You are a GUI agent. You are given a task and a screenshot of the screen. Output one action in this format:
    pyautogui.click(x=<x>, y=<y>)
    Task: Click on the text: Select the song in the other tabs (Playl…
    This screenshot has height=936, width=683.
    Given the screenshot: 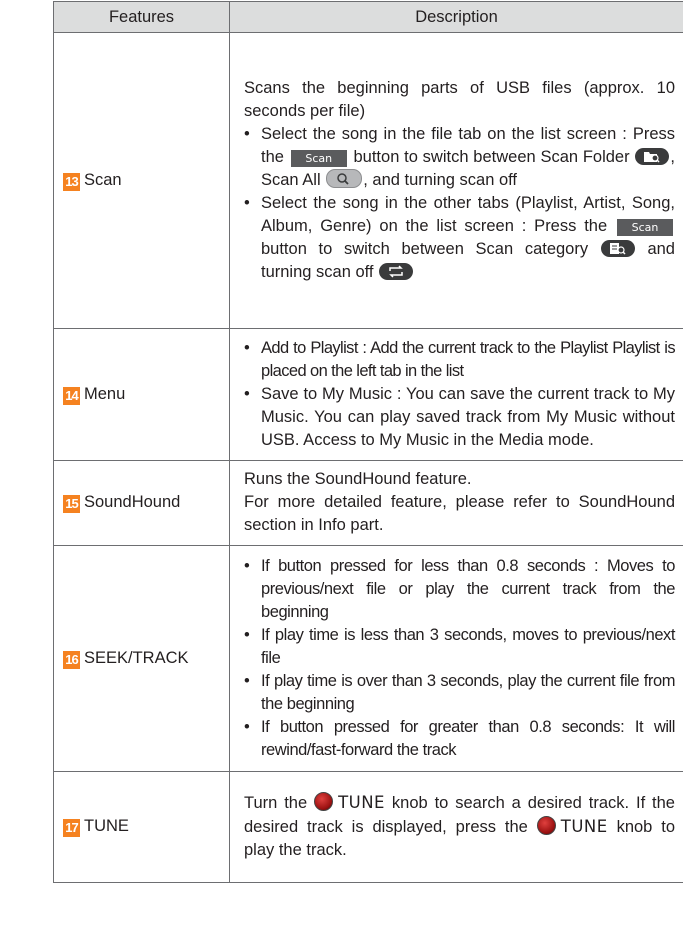 What is the action you would take?
    pyautogui.click(x=468, y=214)
    